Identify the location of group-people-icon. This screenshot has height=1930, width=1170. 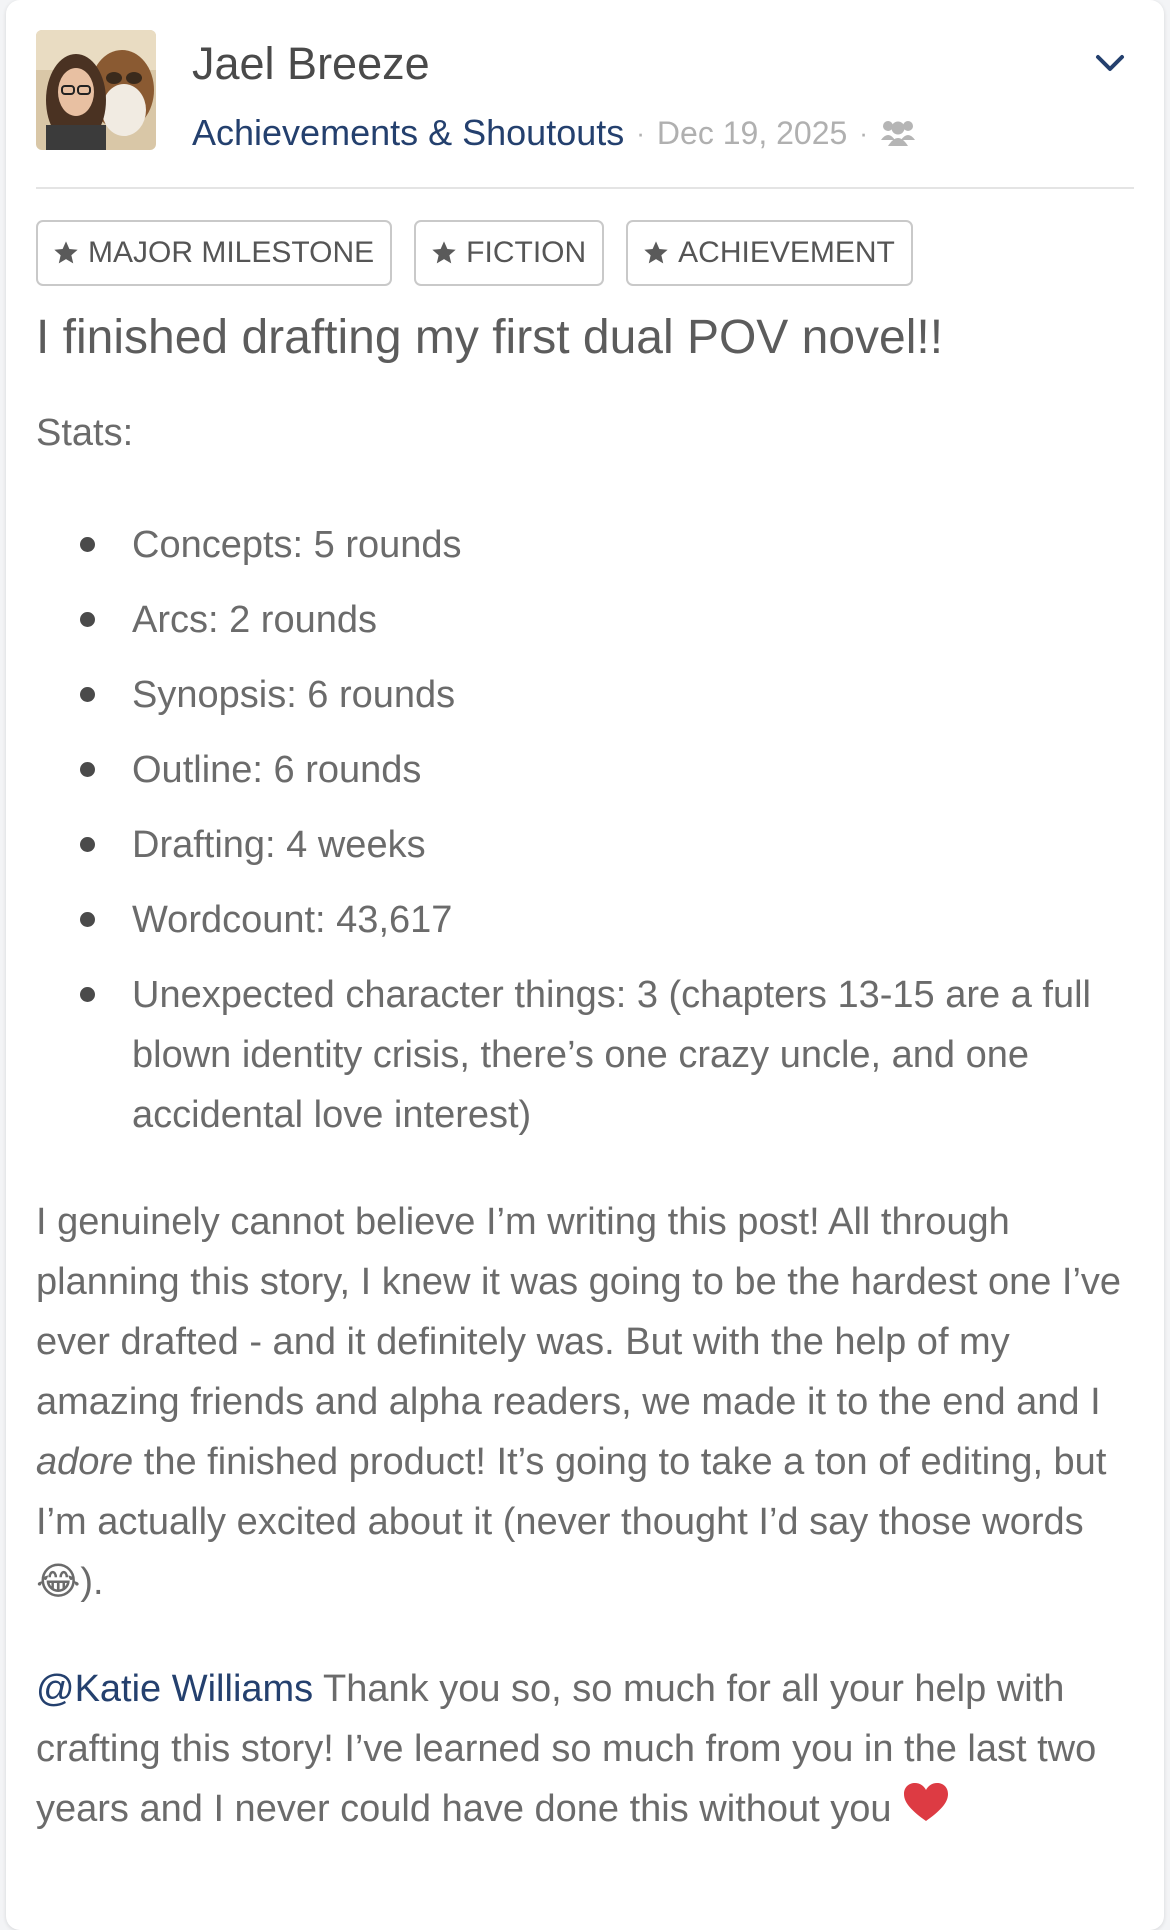
(898, 133).